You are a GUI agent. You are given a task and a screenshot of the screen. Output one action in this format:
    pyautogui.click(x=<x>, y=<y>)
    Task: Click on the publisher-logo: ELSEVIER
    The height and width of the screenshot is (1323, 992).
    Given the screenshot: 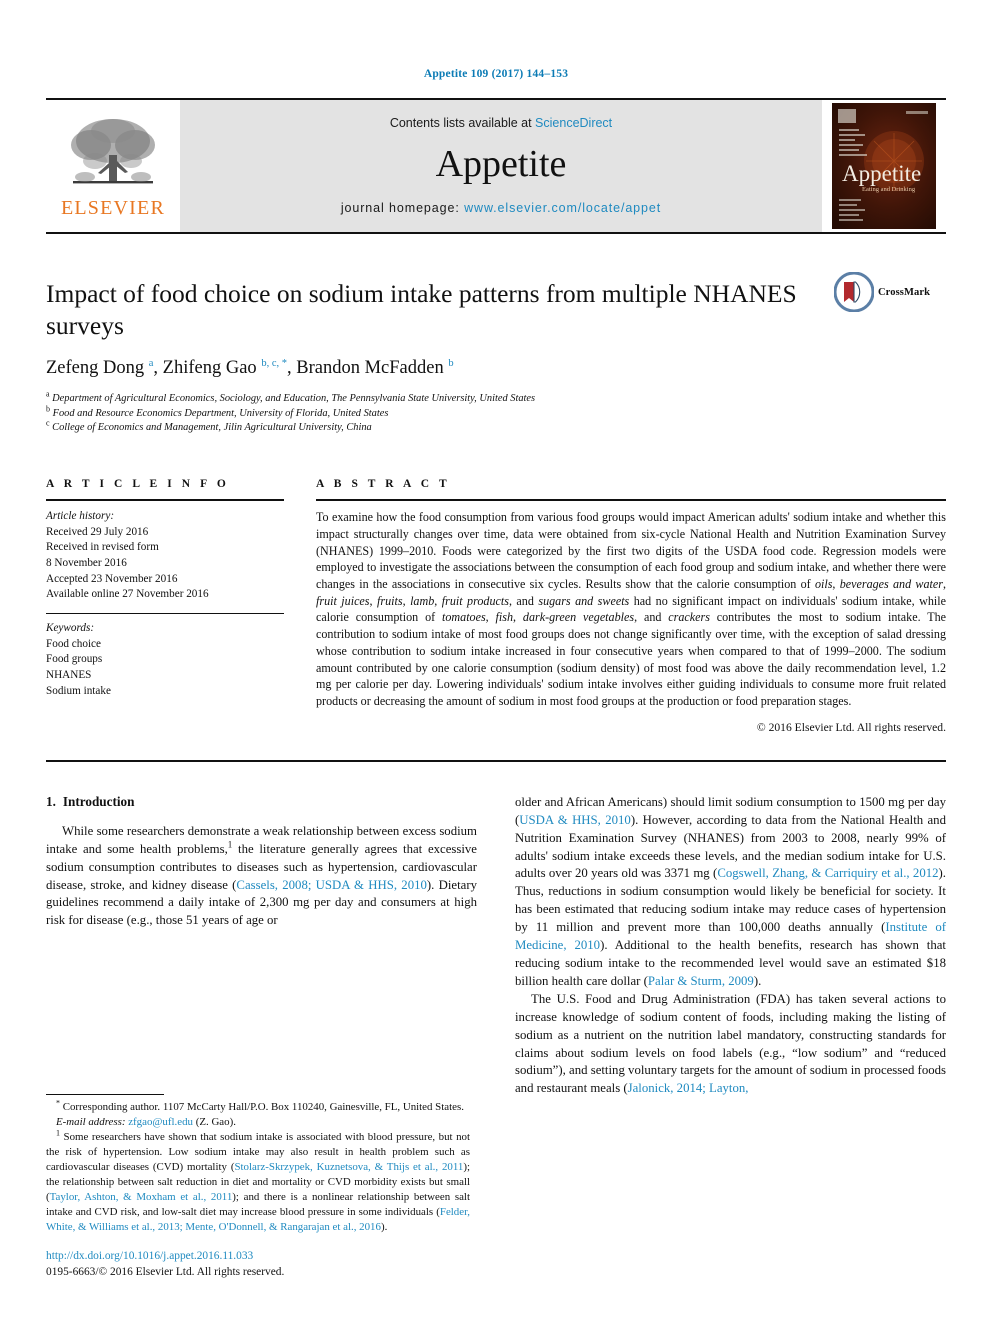 What is the action you would take?
    pyautogui.click(x=113, y=166)
    